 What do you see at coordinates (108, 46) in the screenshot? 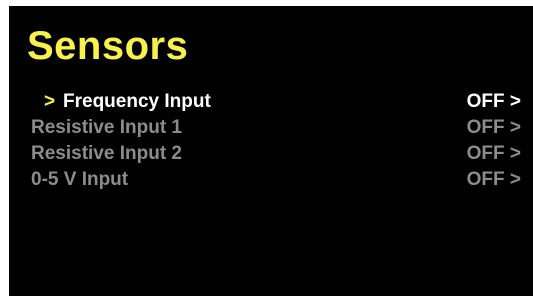
I see `page-title: Sensors` at bounding box center [108, 46].